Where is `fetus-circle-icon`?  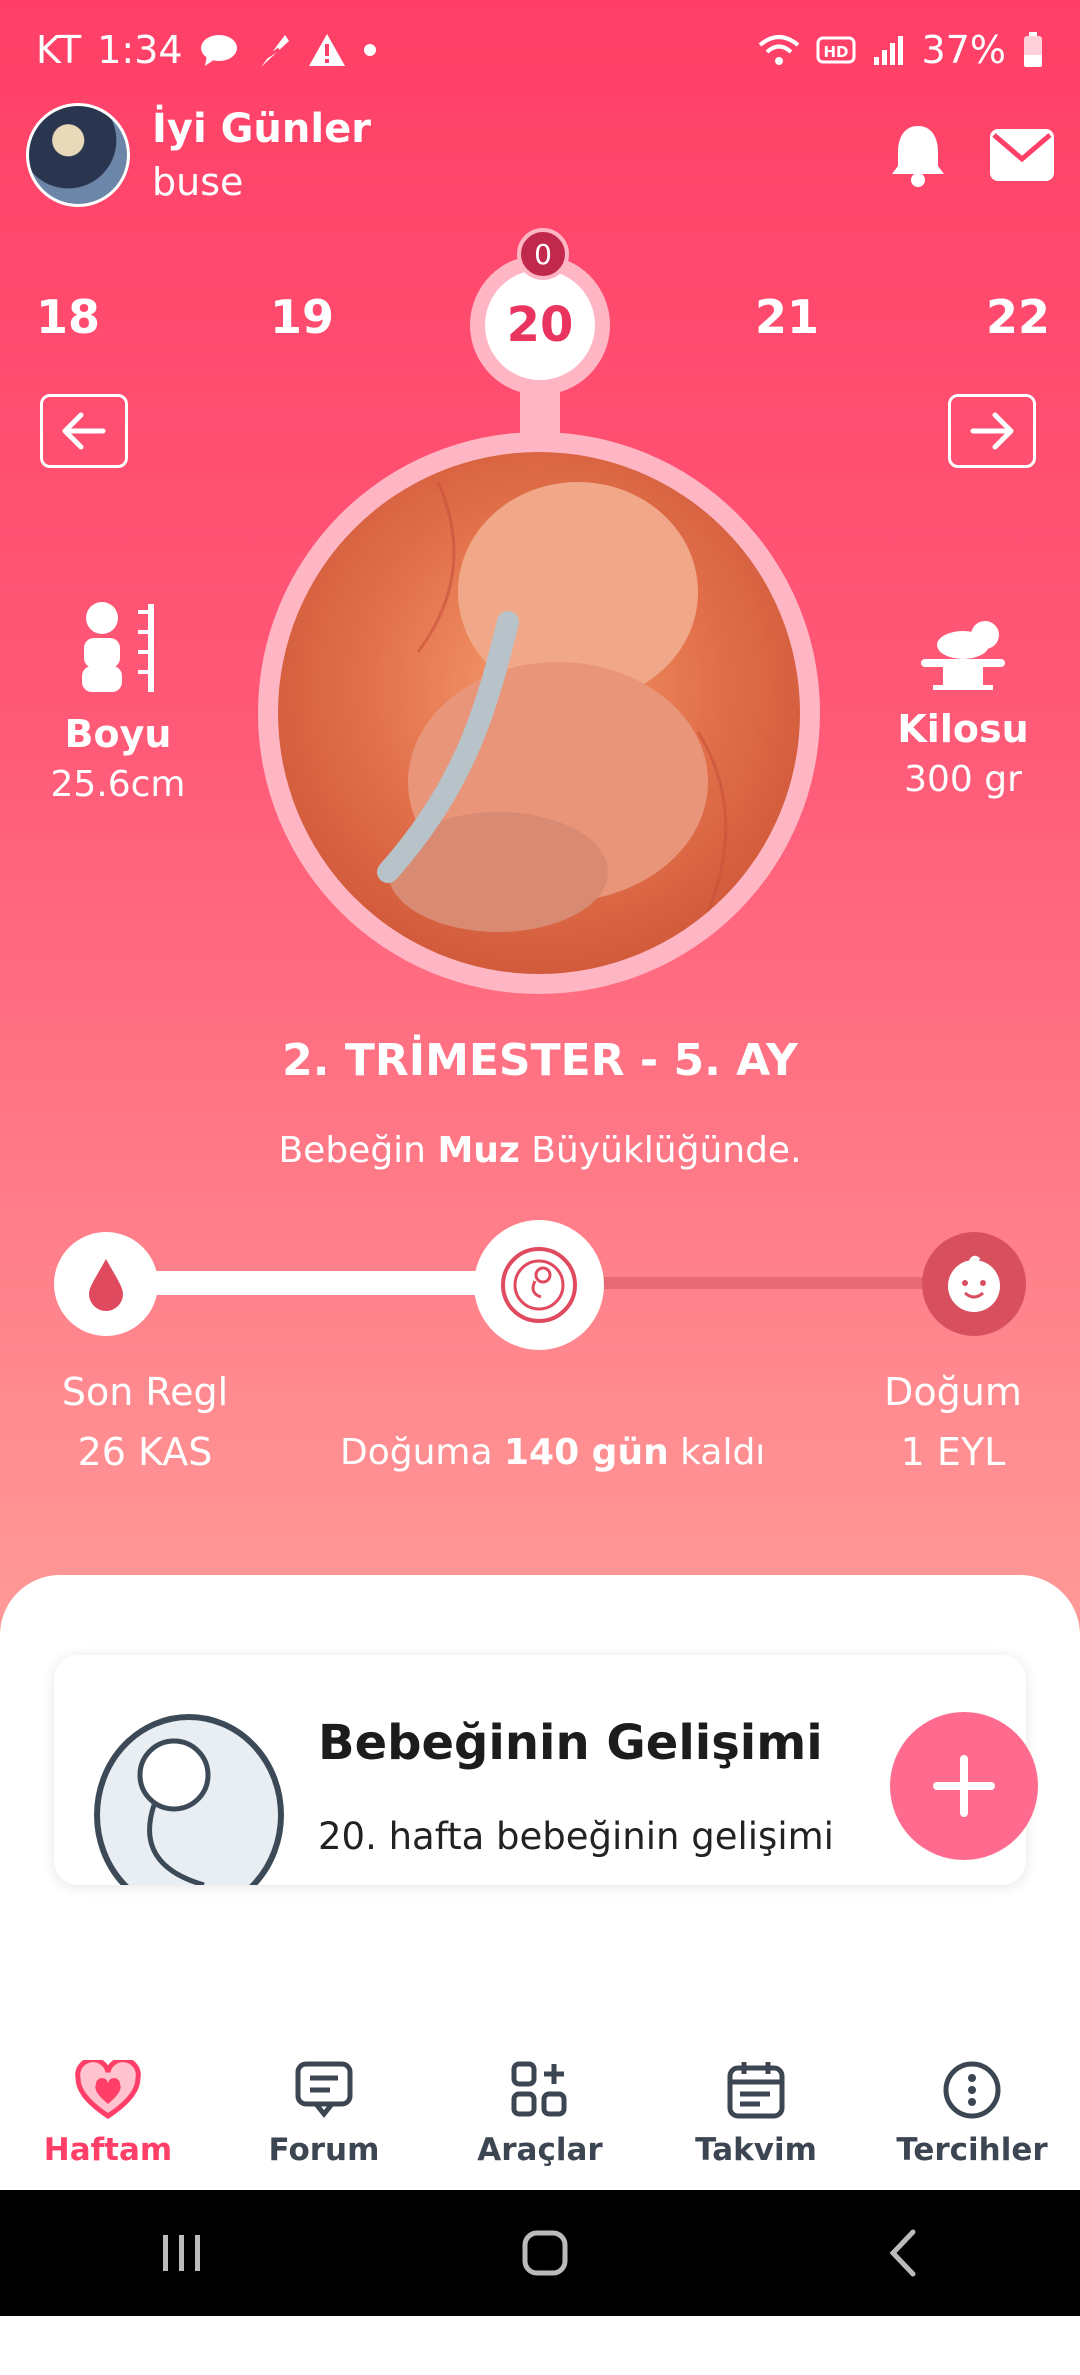
fetus-circle-icon is located at coordinates (539, 1285).